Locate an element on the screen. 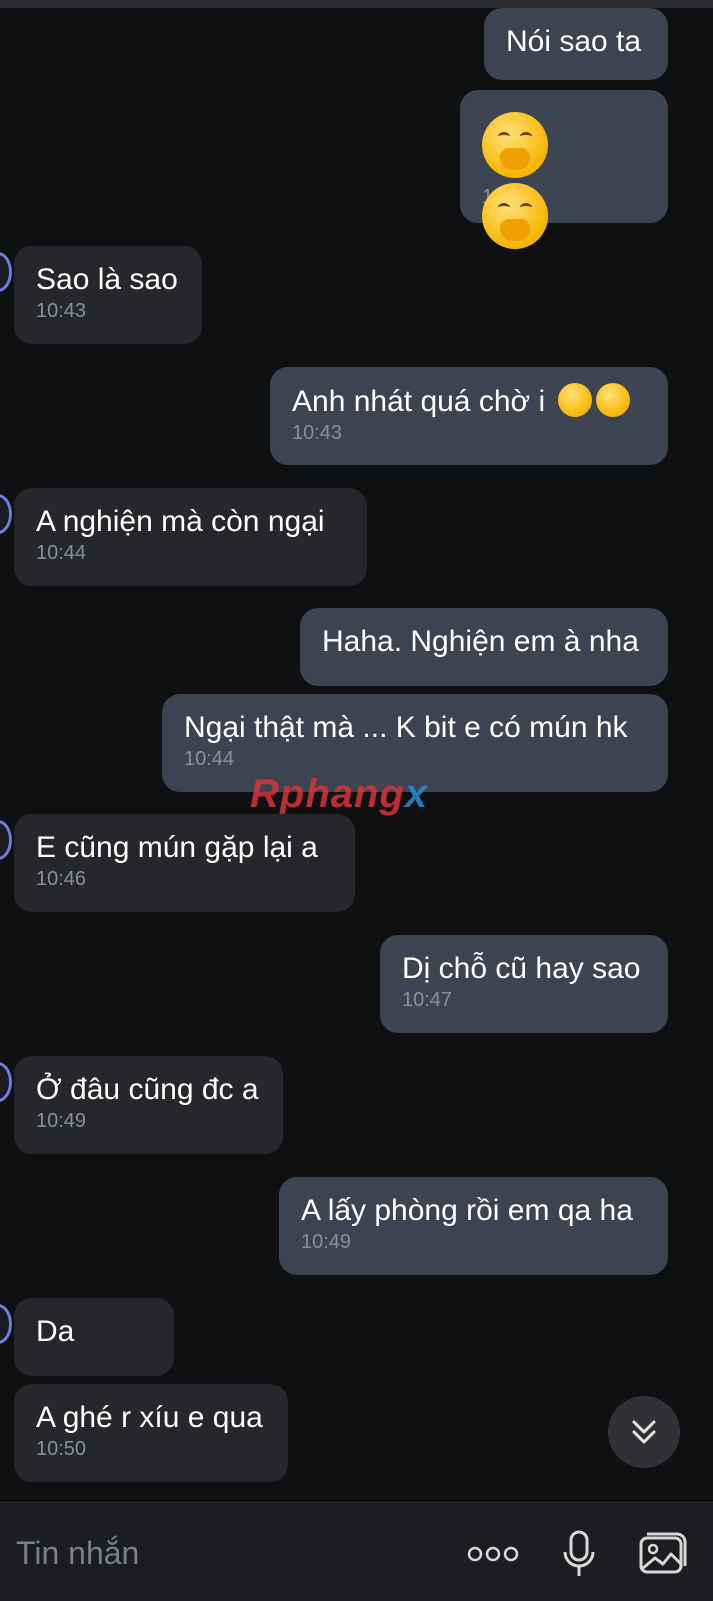 The width and height of the screenshot is (713, 1601). message-text: Ở đâu cũng đc a is located at coordinates (147, 1089).